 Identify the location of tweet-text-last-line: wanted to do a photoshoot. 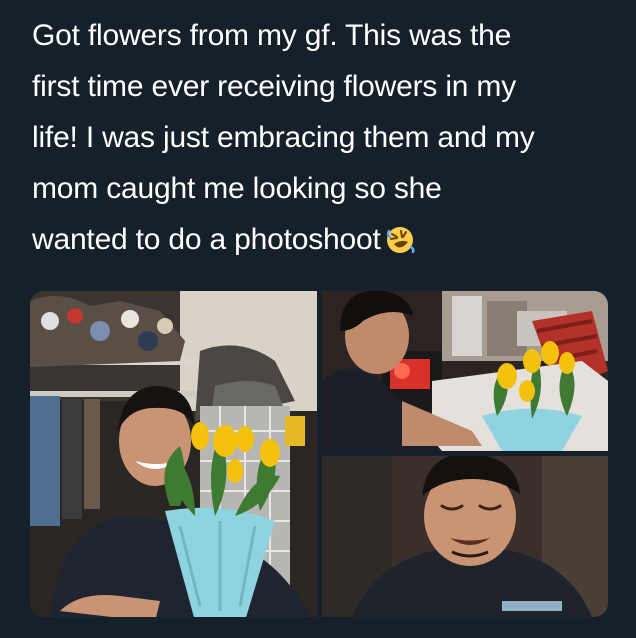
(327, 242).